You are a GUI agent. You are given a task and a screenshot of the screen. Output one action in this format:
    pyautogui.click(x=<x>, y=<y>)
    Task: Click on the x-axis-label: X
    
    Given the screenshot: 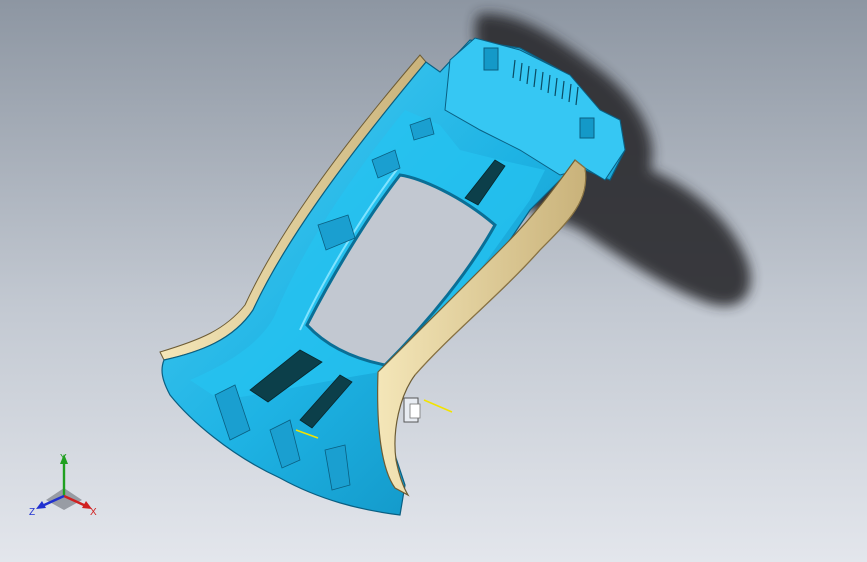 What is the action you would take?
    pyautogui.click(x=93, y=512)
    